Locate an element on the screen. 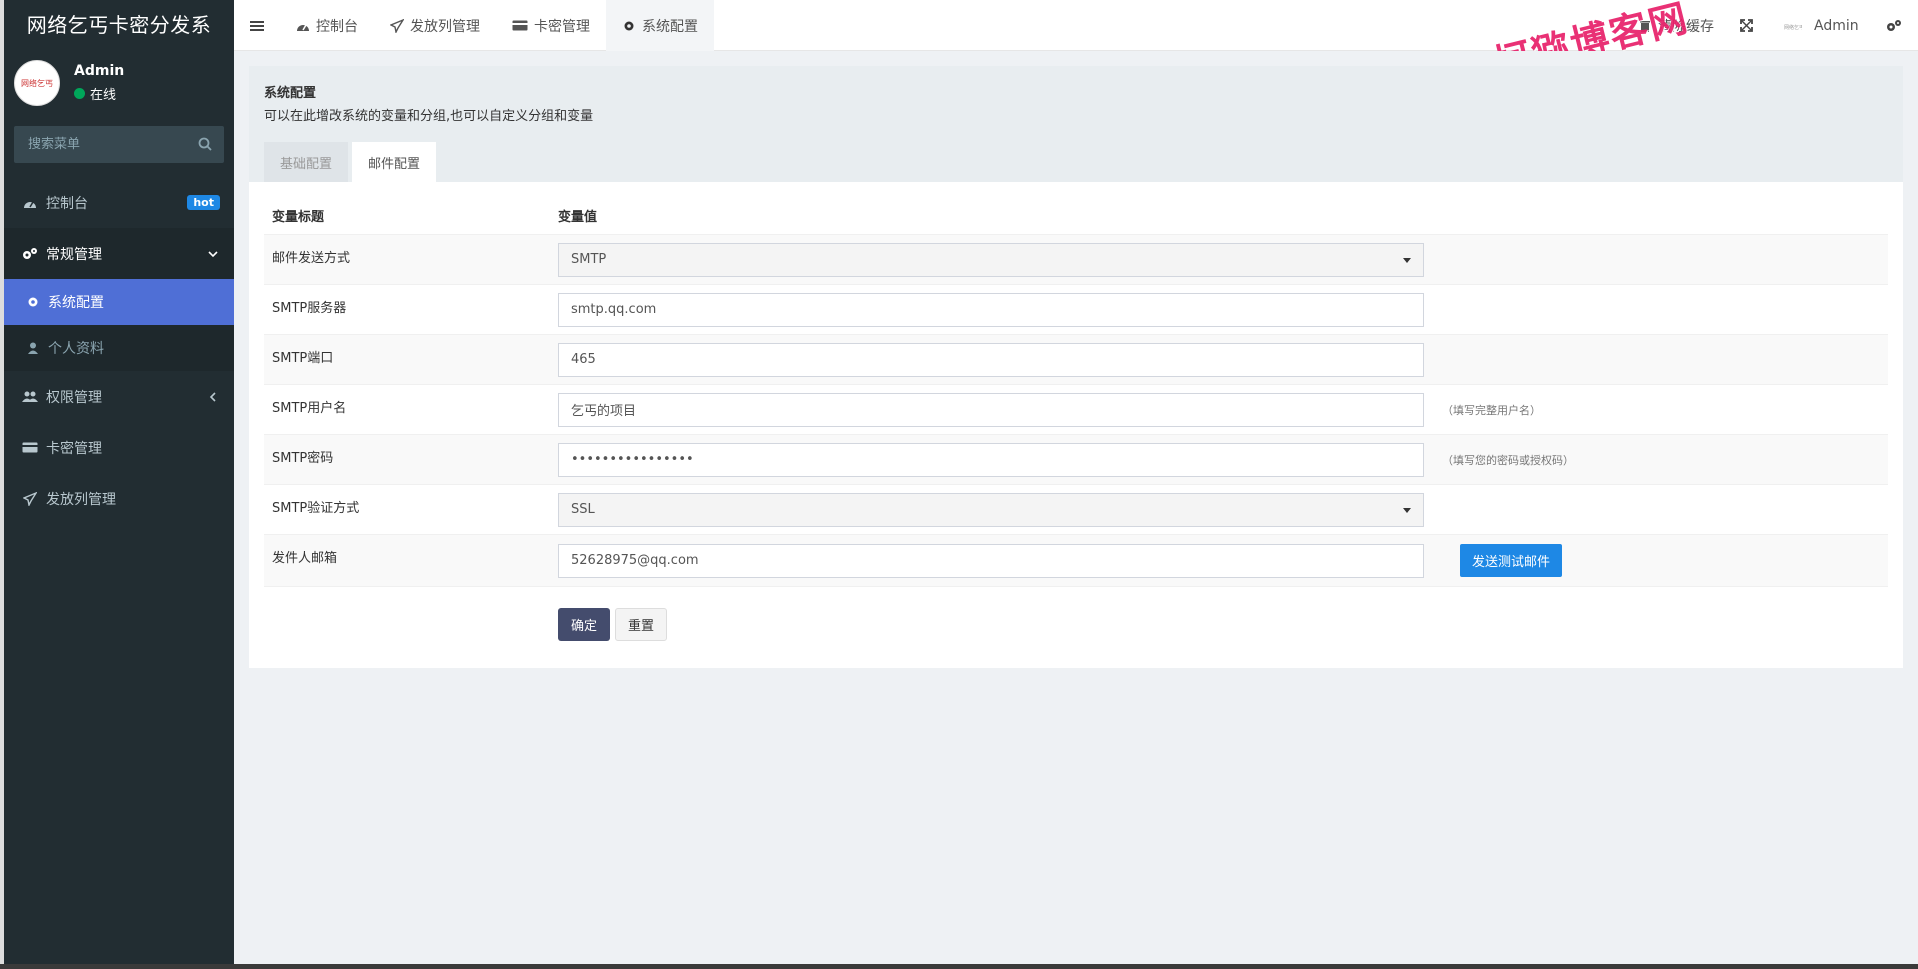  taskbar-strip is located at coordinates (959, 966).